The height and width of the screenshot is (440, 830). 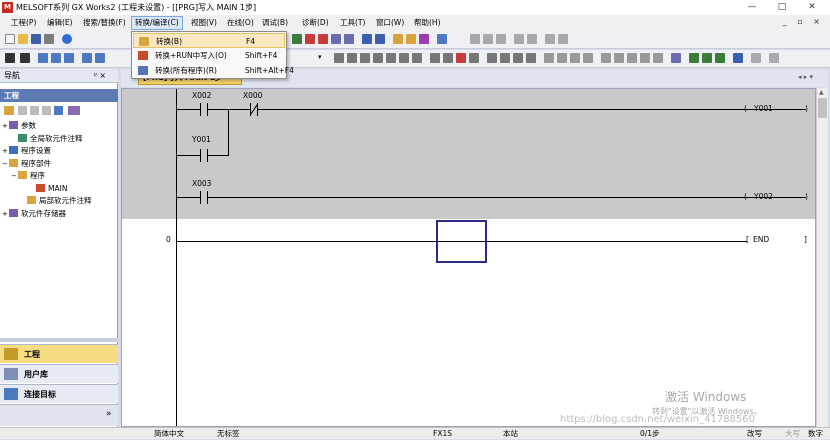 What do you see at coordinates (100, 76) in the screenshot?
I see `navigation-pin-close: ᵖ ×` at bounding box center [100, 76].